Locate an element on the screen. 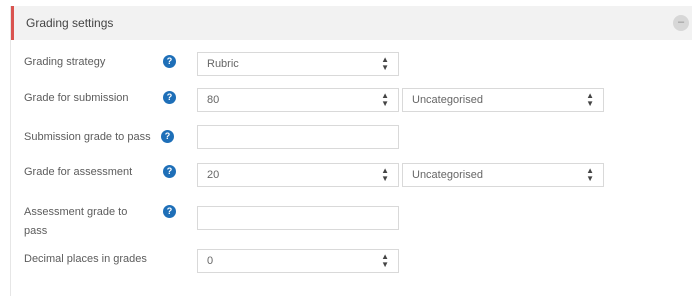 This screenshot has width=692, height=296. submission-category-select: Uncategorised ▲ ▼ is located at coordinates (503, 100).